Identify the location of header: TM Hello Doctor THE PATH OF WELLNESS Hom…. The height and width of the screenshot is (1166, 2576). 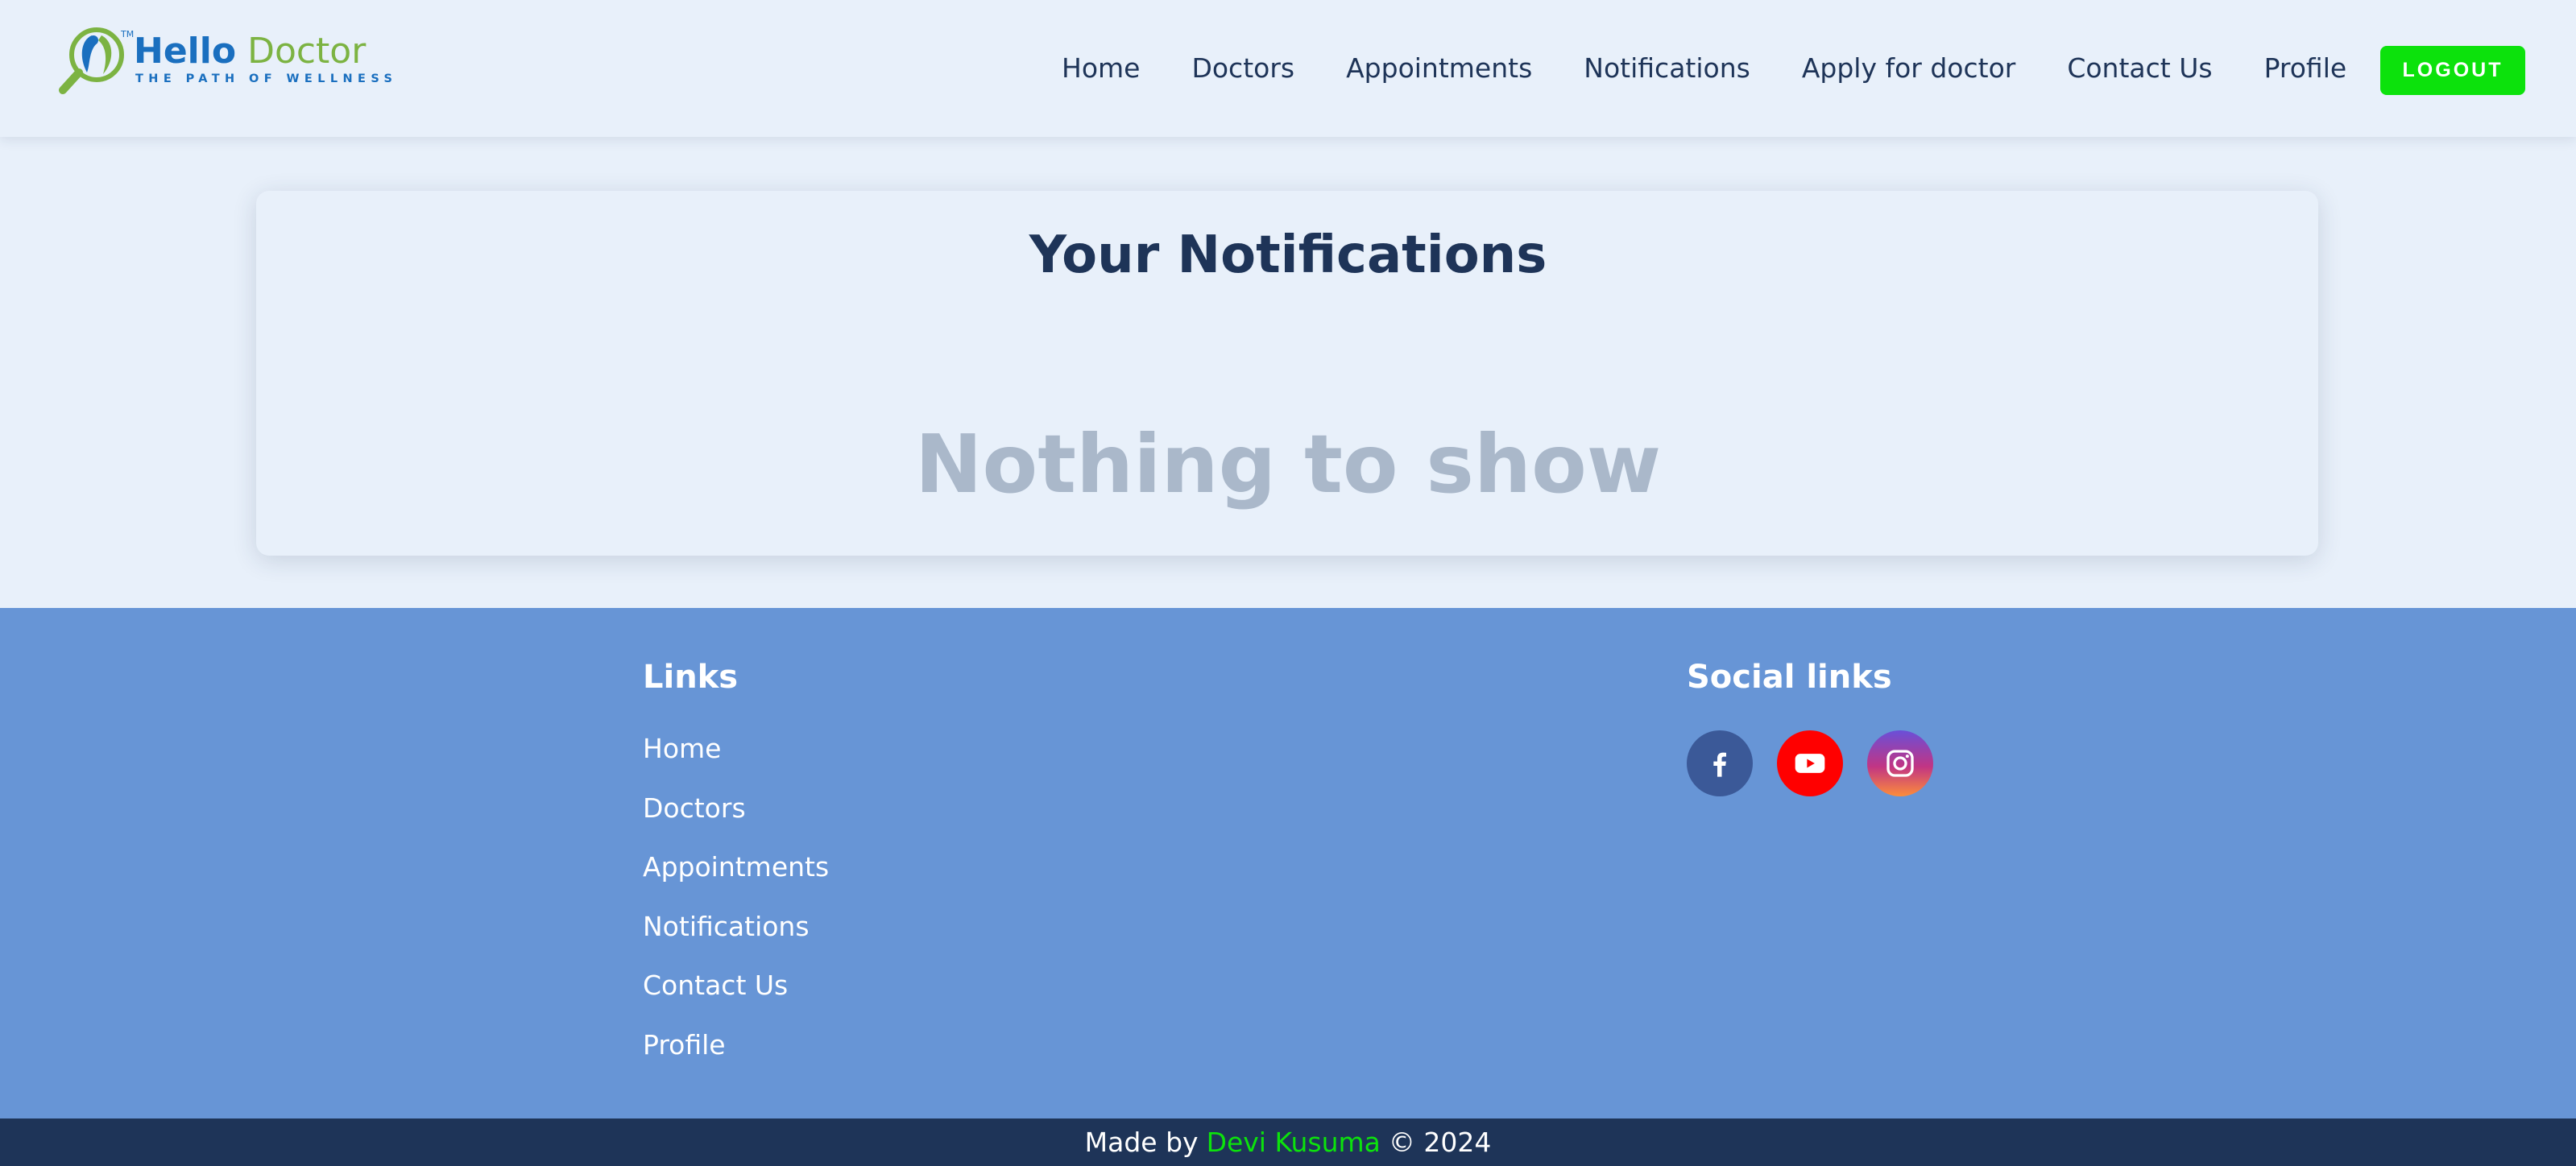
(1288, 68).